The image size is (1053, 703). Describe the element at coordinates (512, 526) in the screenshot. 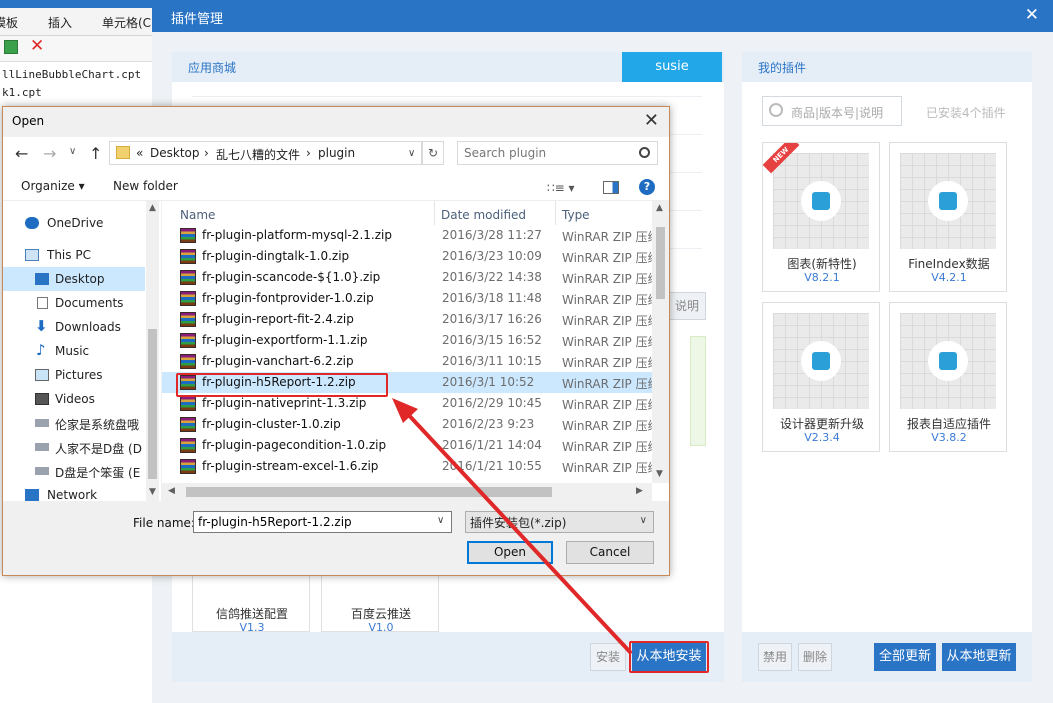

I see `annotation-arrow` at that location.